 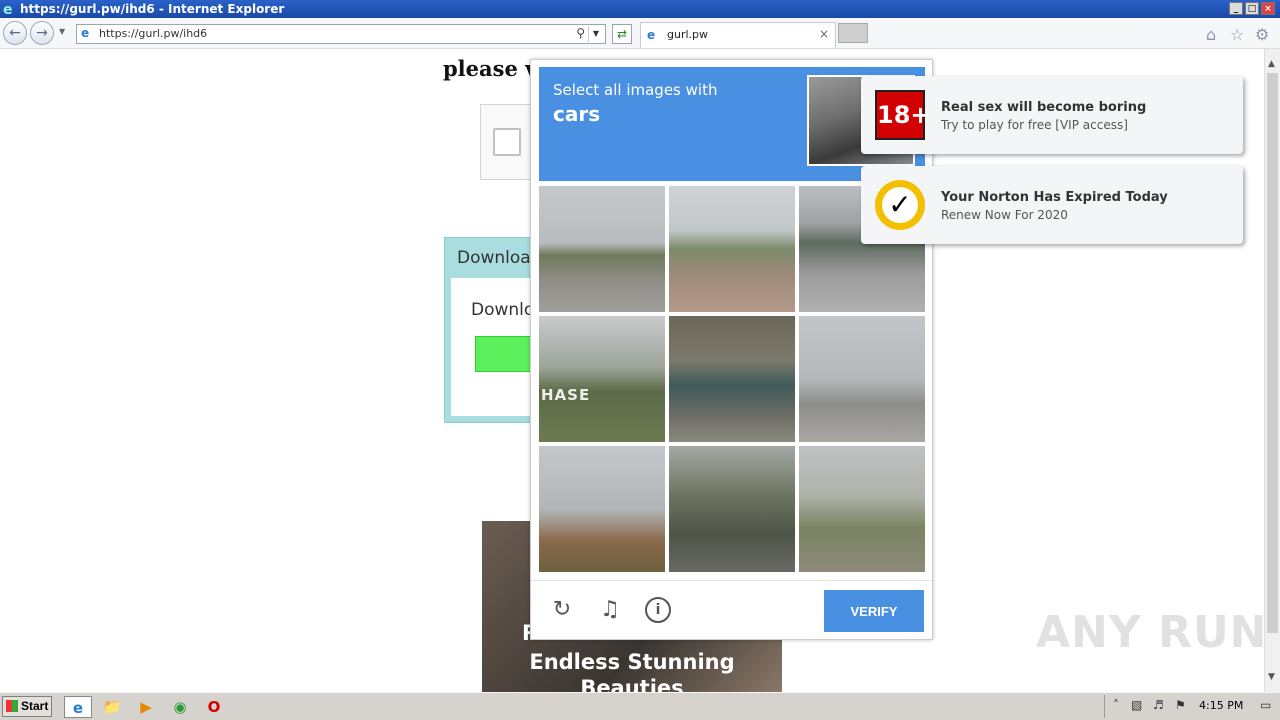 I want to click on clock: 4:15 PM, so click(x=1221, y=705).